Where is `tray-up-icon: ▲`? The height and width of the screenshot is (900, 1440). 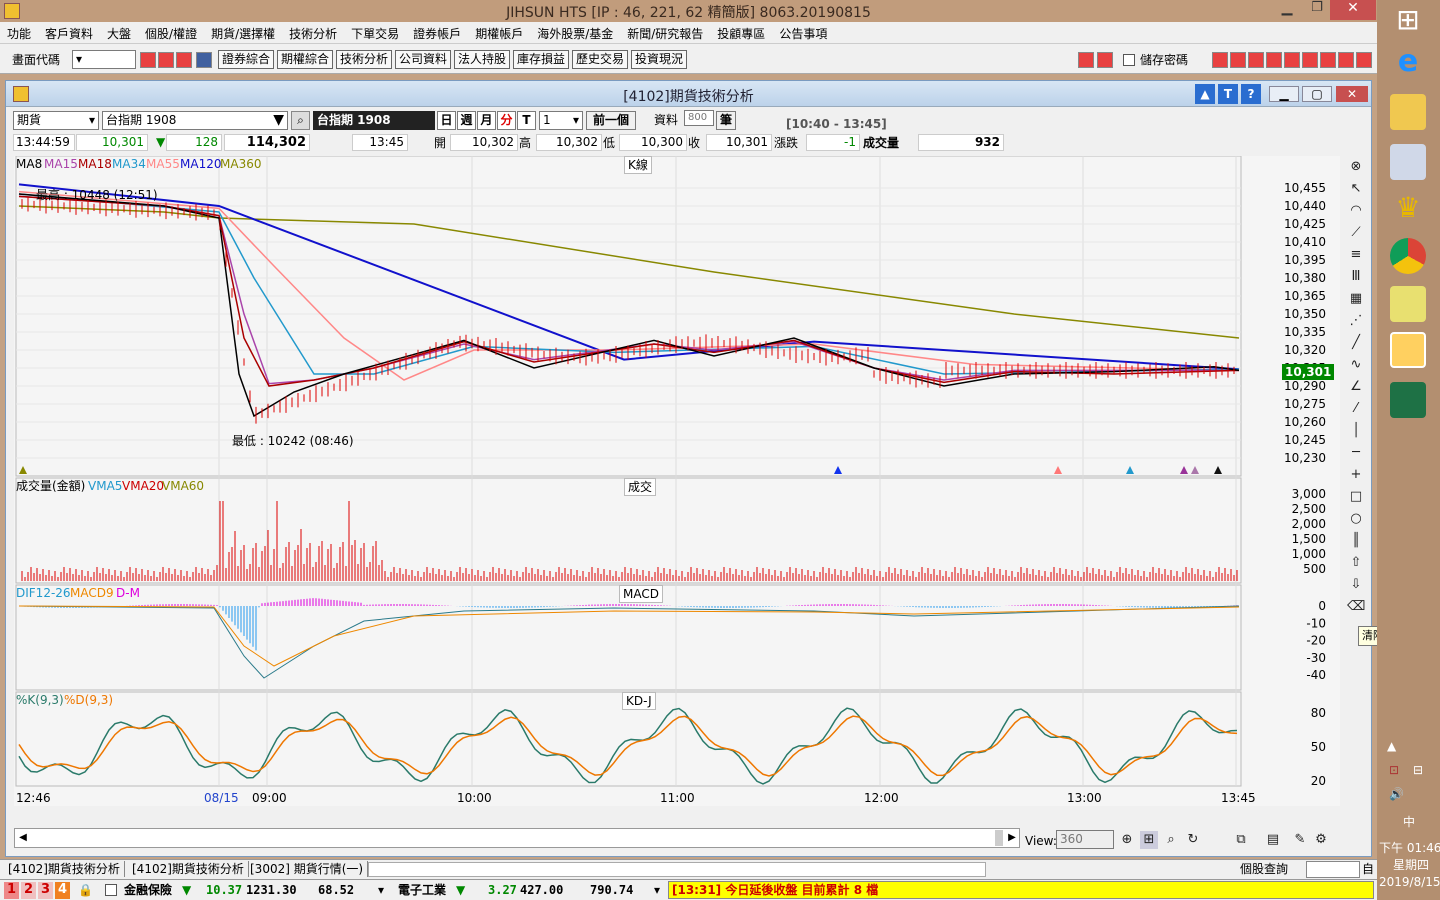 tray-up-icon: ▲ is located at coordinates (1391, 746).